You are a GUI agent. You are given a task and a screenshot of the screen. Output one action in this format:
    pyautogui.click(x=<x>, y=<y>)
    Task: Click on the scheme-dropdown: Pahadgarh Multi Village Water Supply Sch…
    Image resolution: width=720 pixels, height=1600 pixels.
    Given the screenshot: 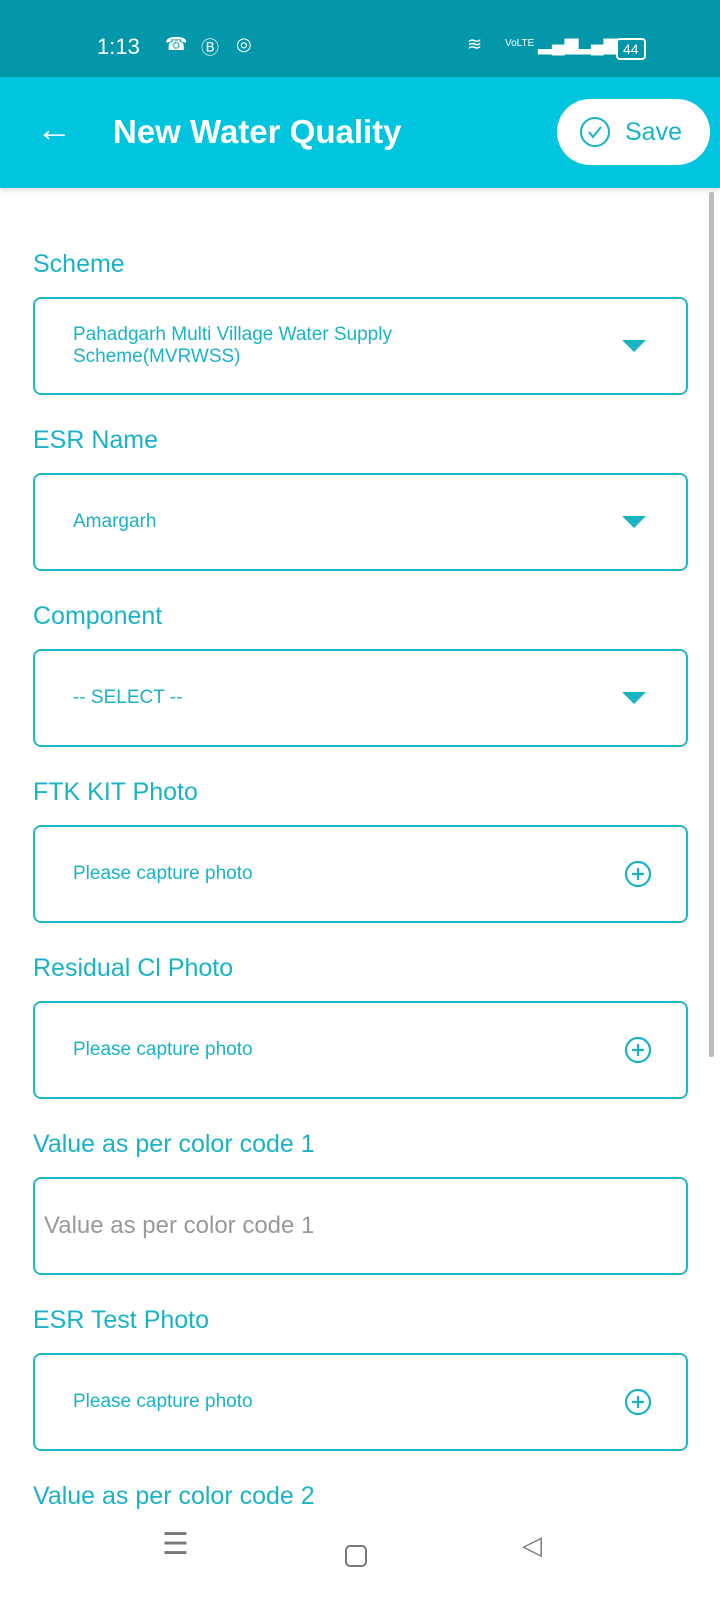 What is the action you would take?
    pyautogui.click(x=360, y=346)
    